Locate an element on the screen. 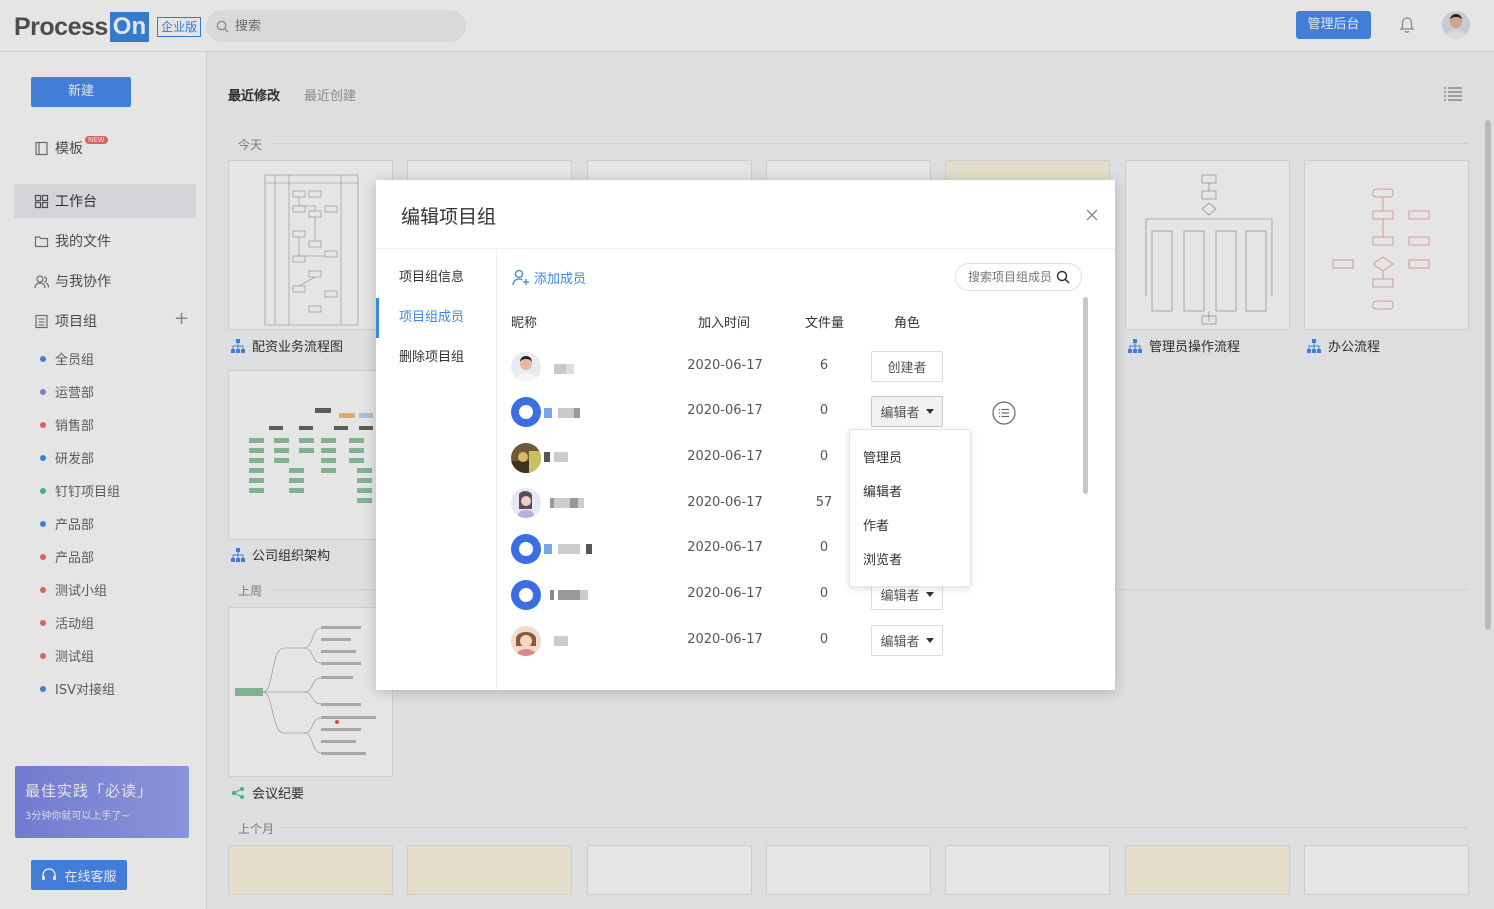 The width and height of the screenshot is (1494, 909). member-search-input is located at coordinates (1012, 277).